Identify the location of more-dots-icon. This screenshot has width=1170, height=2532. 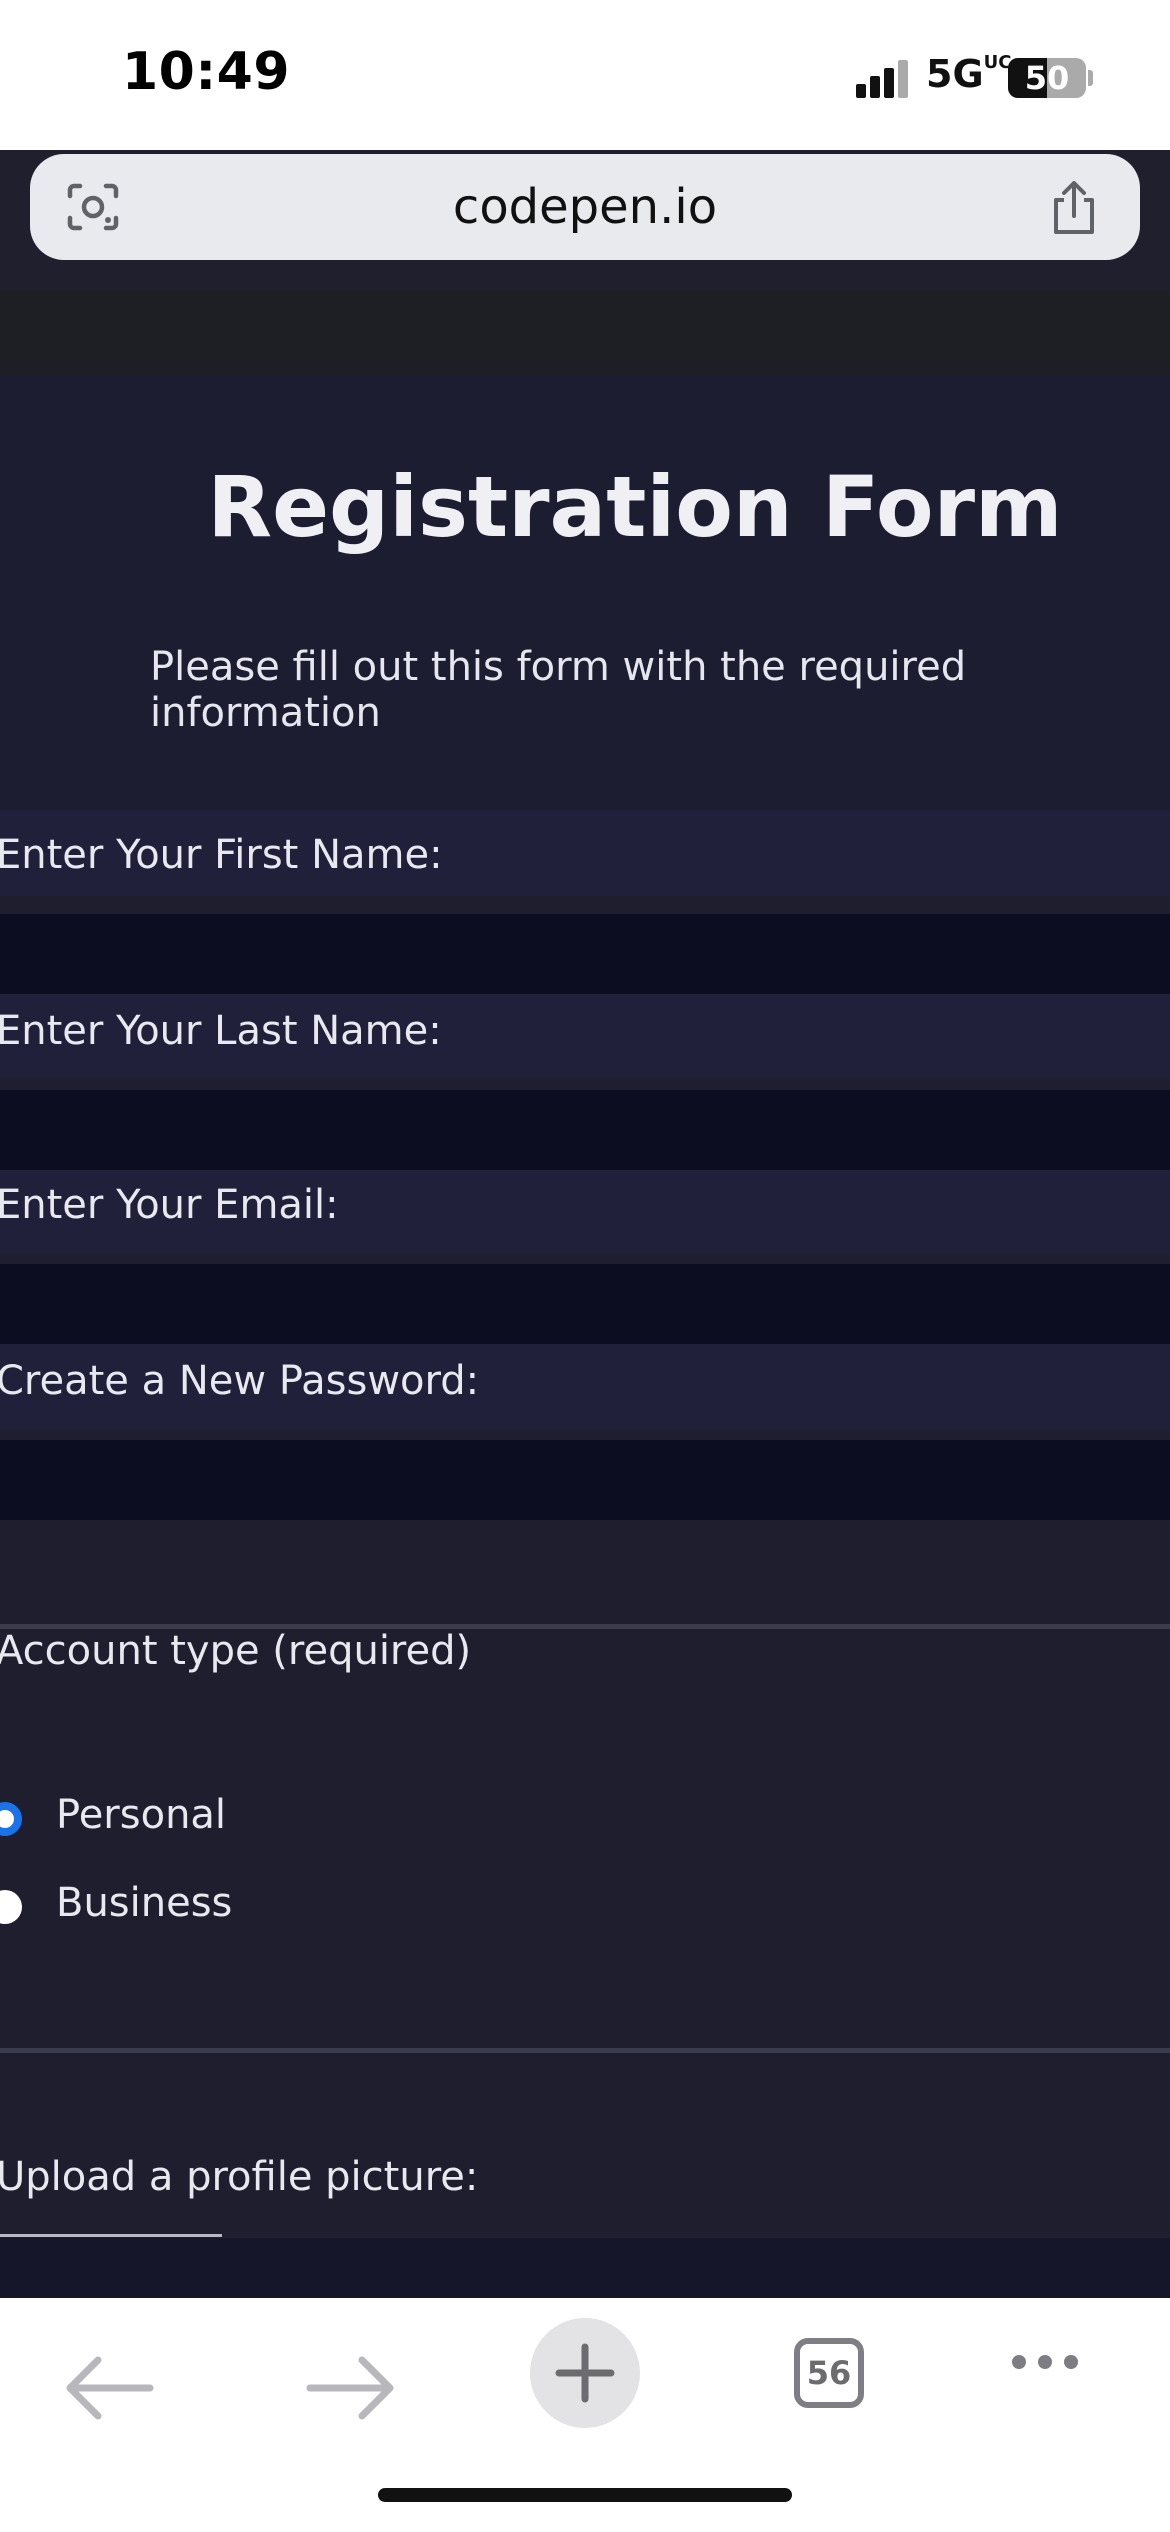
(1051, 2363).